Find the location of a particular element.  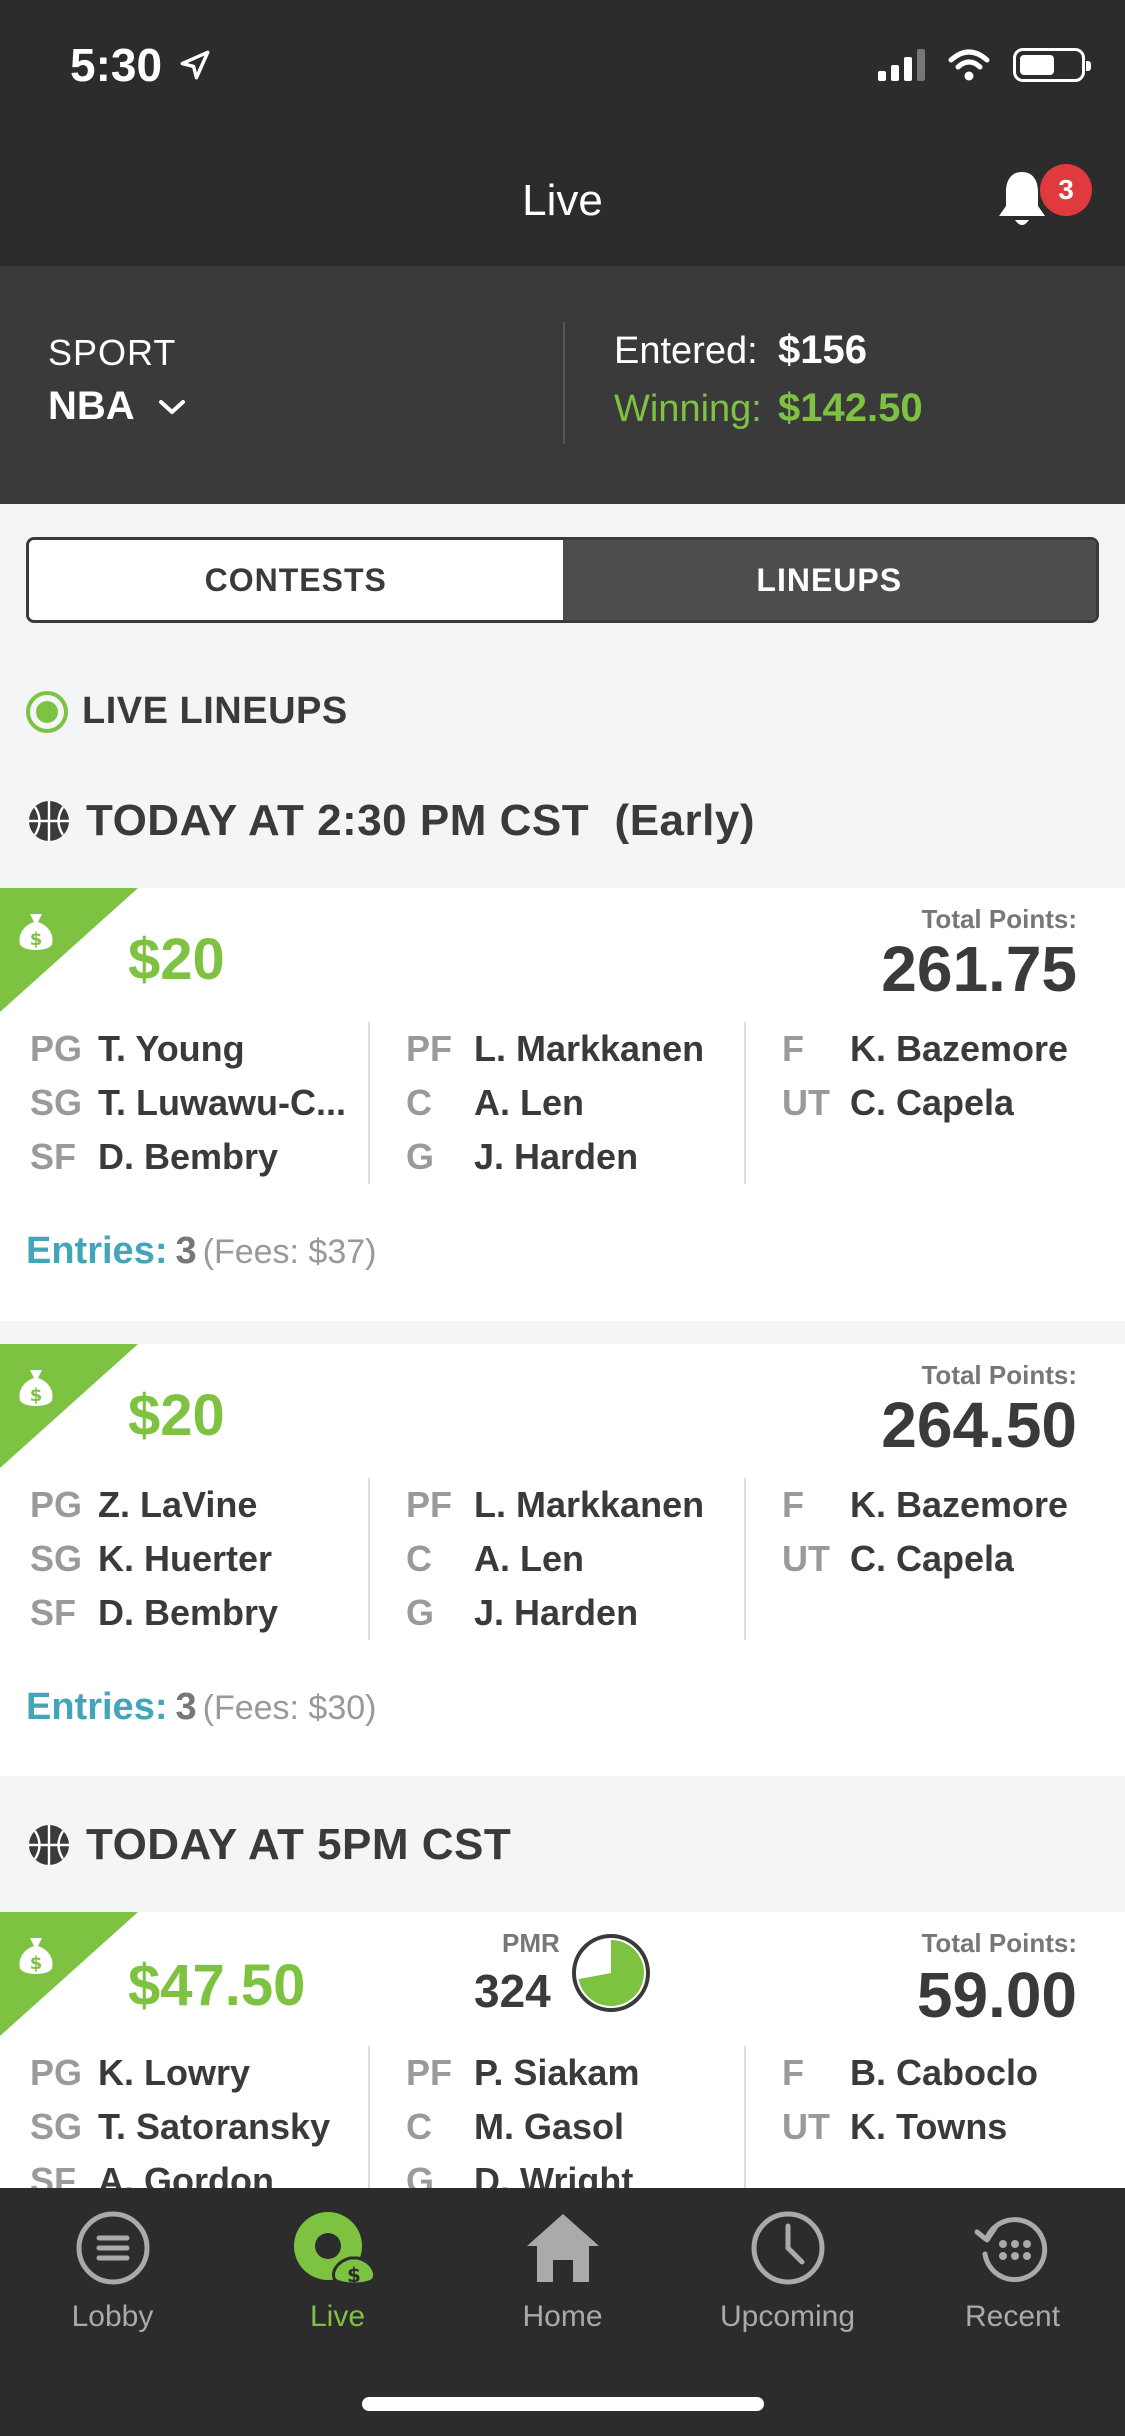

player-name: K. Lowry is located at coordinates (174, 2072).